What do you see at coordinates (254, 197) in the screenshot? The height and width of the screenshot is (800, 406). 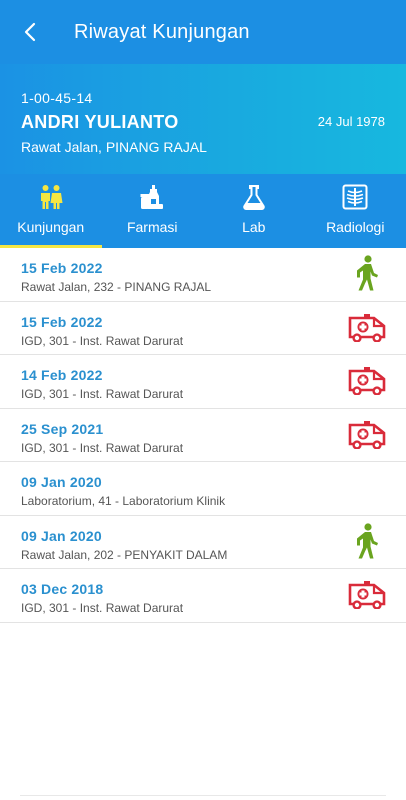 I see `flask-icon` at bounding box center [254, 197].